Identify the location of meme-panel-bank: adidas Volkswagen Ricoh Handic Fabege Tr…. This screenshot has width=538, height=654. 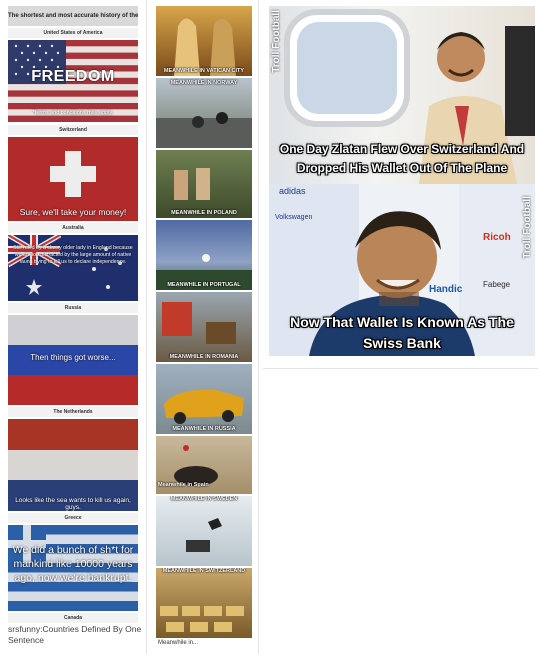
(402, 270).